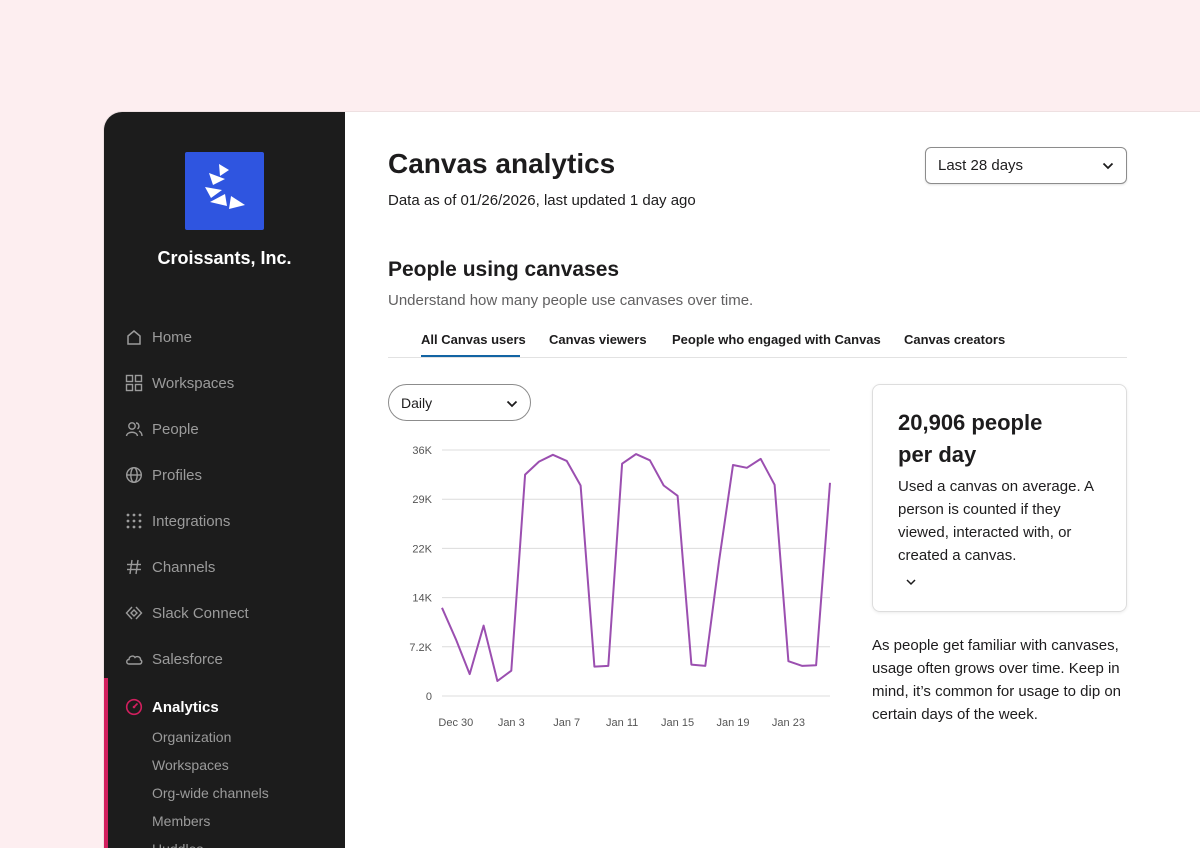 This screenshot has height=848, width=1200. Describe the element at coordinates (422, 451) in the screenshot. I see `y-tick-label: 36K` at that location.